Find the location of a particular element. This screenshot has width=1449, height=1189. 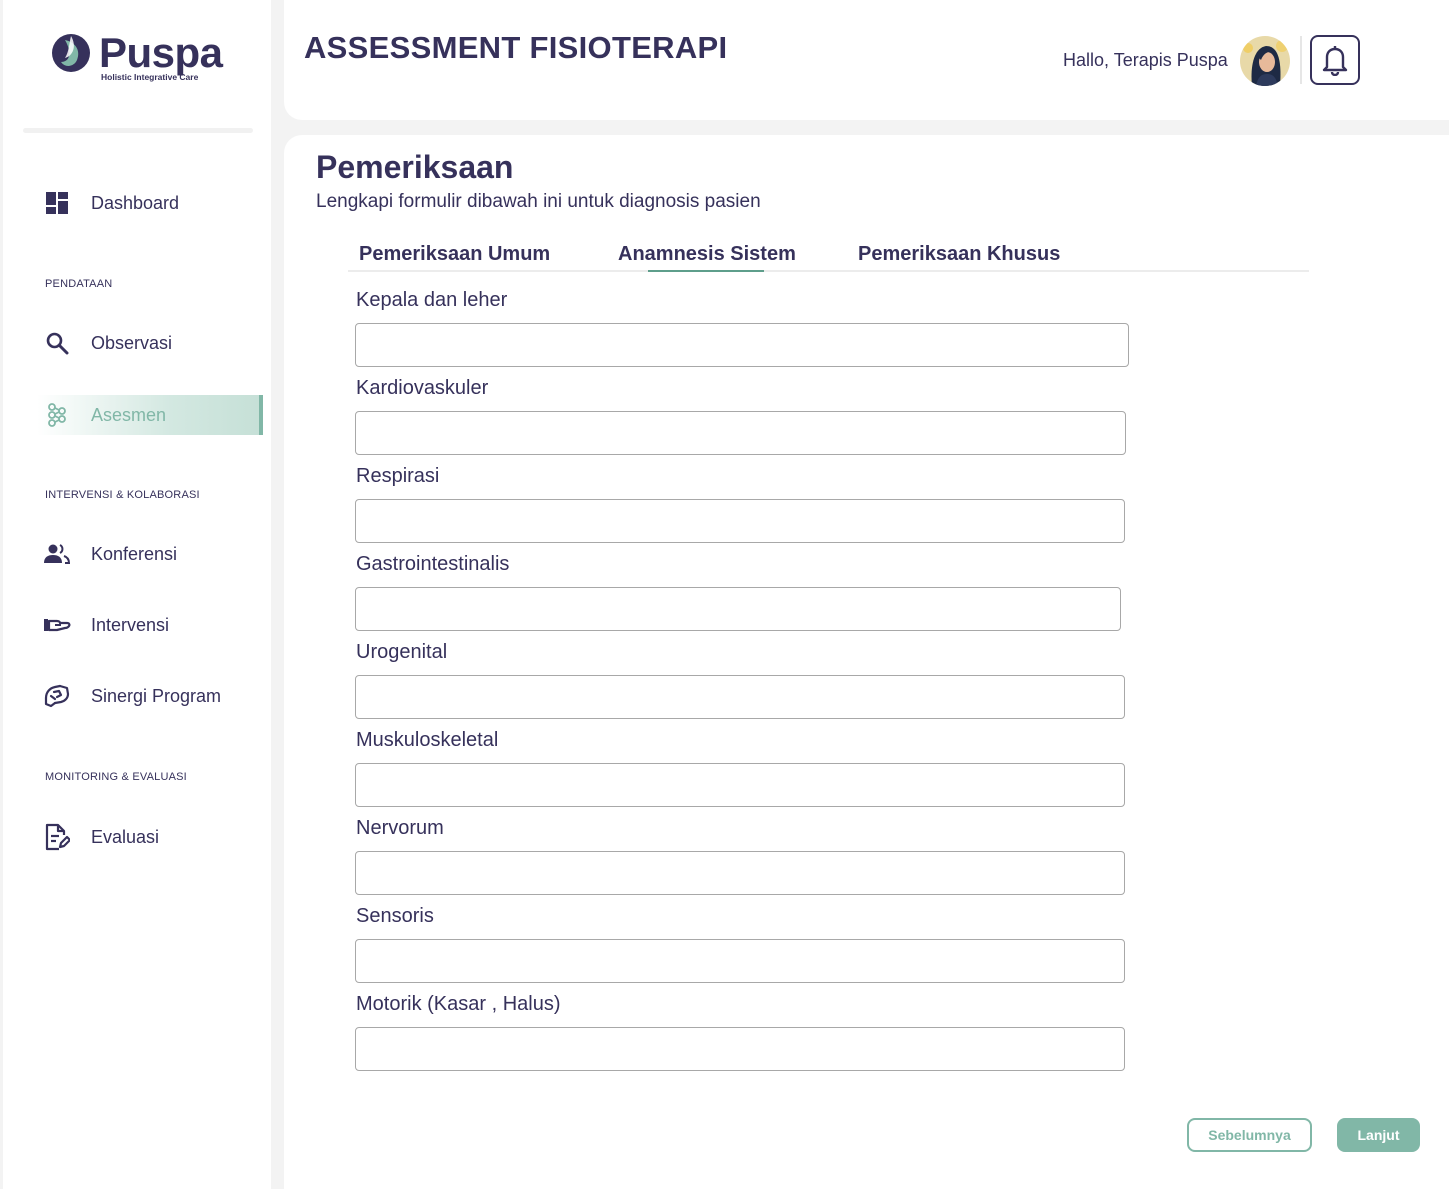

avatar is located at coordinates (1265, 61).